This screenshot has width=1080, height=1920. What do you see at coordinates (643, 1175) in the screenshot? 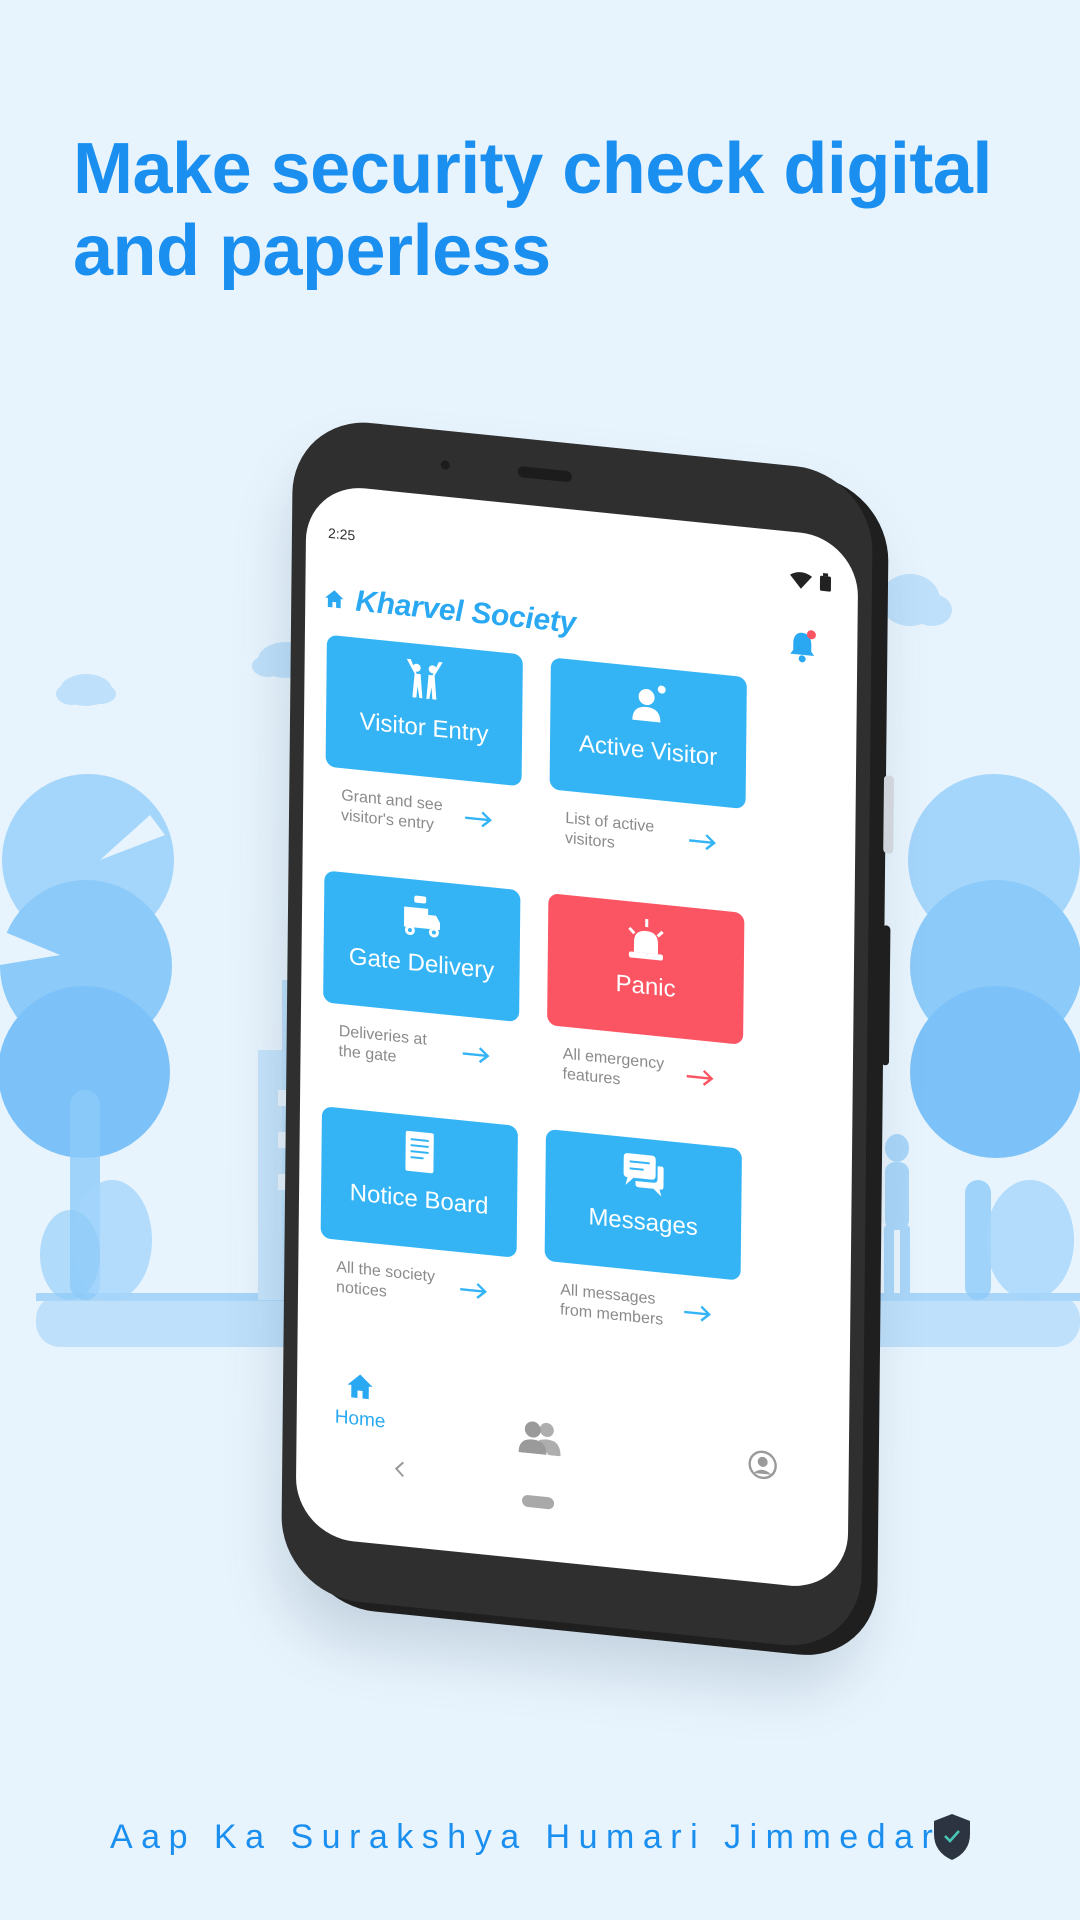
I see `chat-bubbles-icon` at bounding box center [643, 1175].